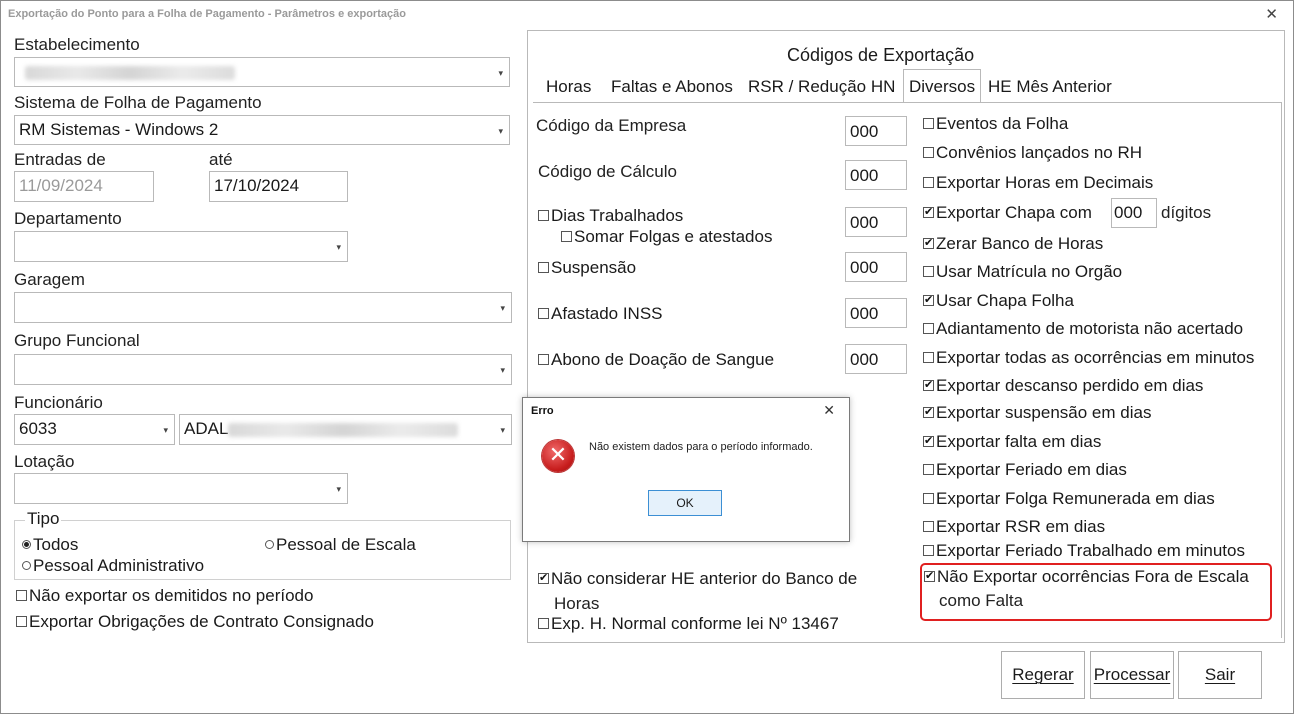 This screenshot has height=714, width=1294. Describe the element at coordinates (876, 222) in the screenshot. I see `dias-trabalhados-field: 000` at that location.